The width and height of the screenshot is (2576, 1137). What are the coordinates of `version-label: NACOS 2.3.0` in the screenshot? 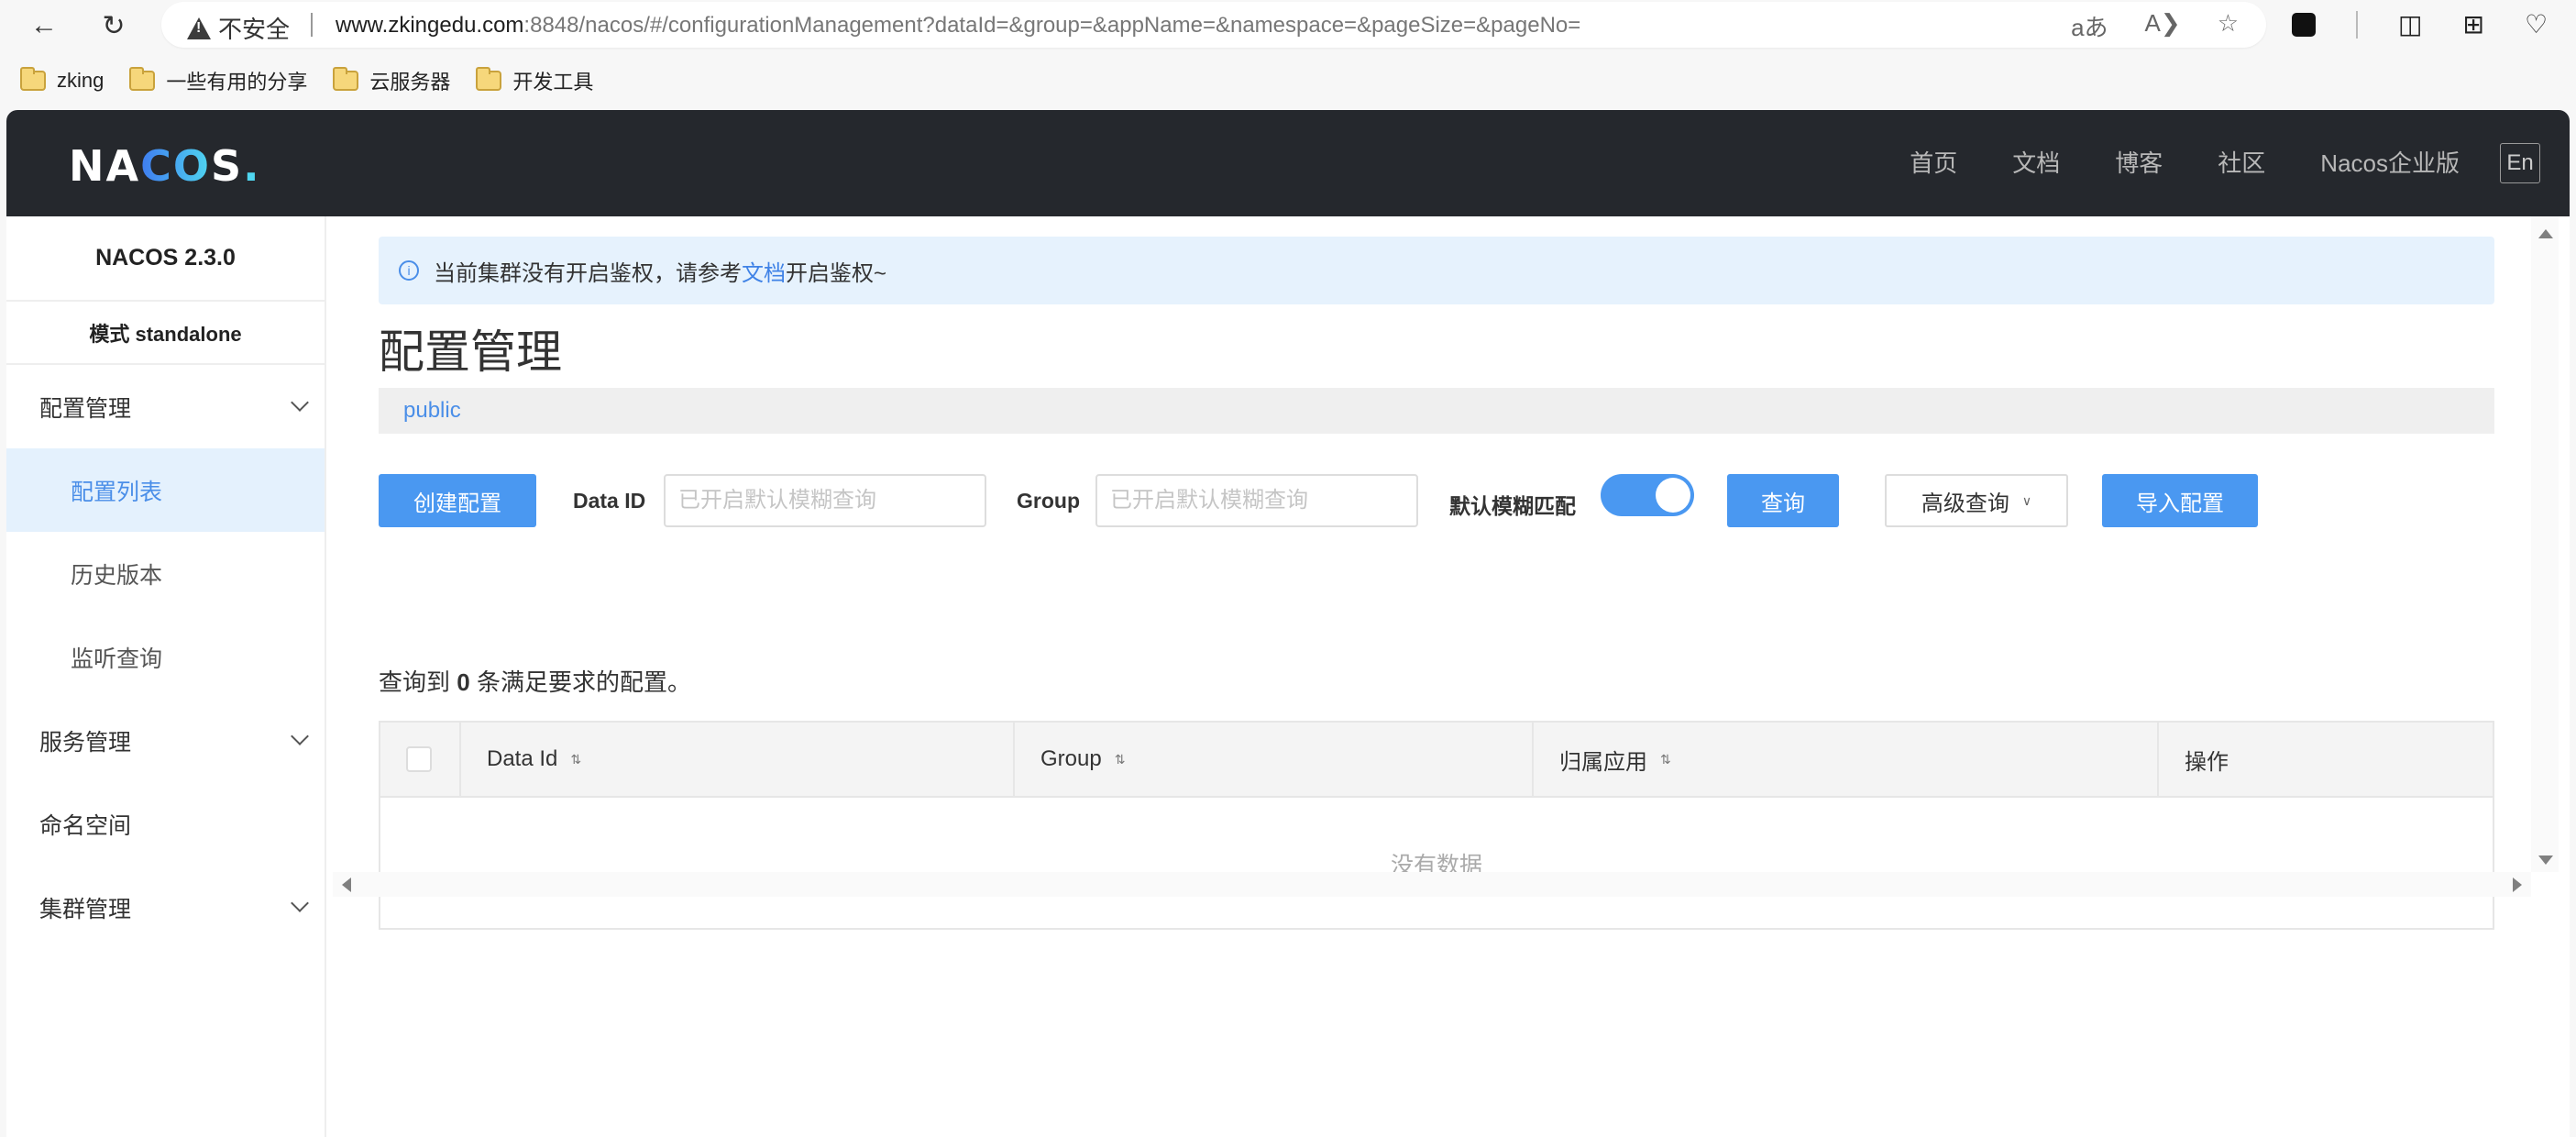 It's located at (165, 259).